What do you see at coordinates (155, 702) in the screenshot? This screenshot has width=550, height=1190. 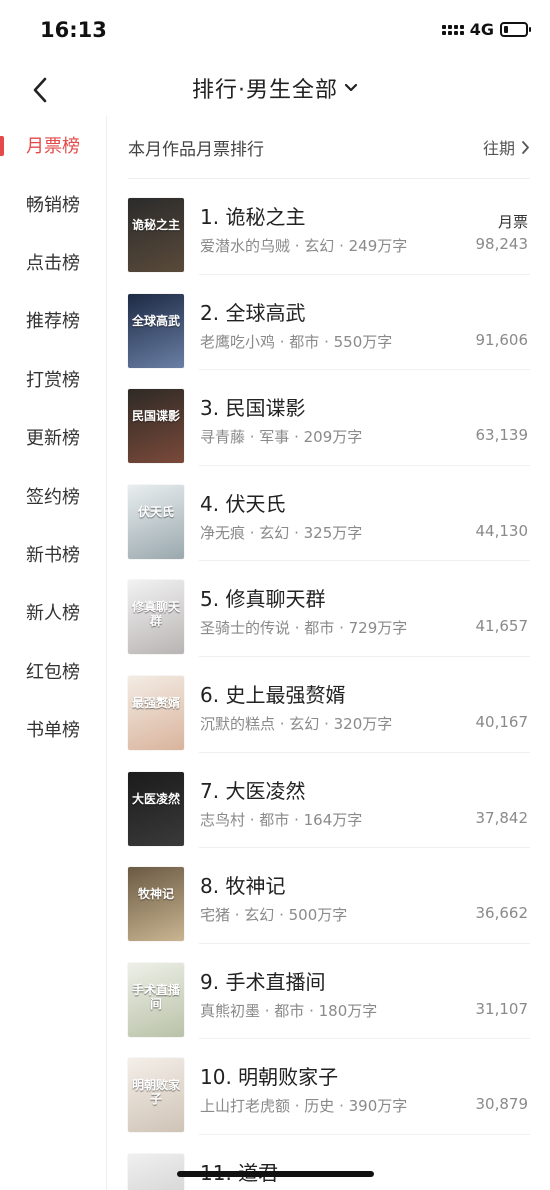 I see `book-cover-text: 最强赘婿` at bounding box center [155, 702].